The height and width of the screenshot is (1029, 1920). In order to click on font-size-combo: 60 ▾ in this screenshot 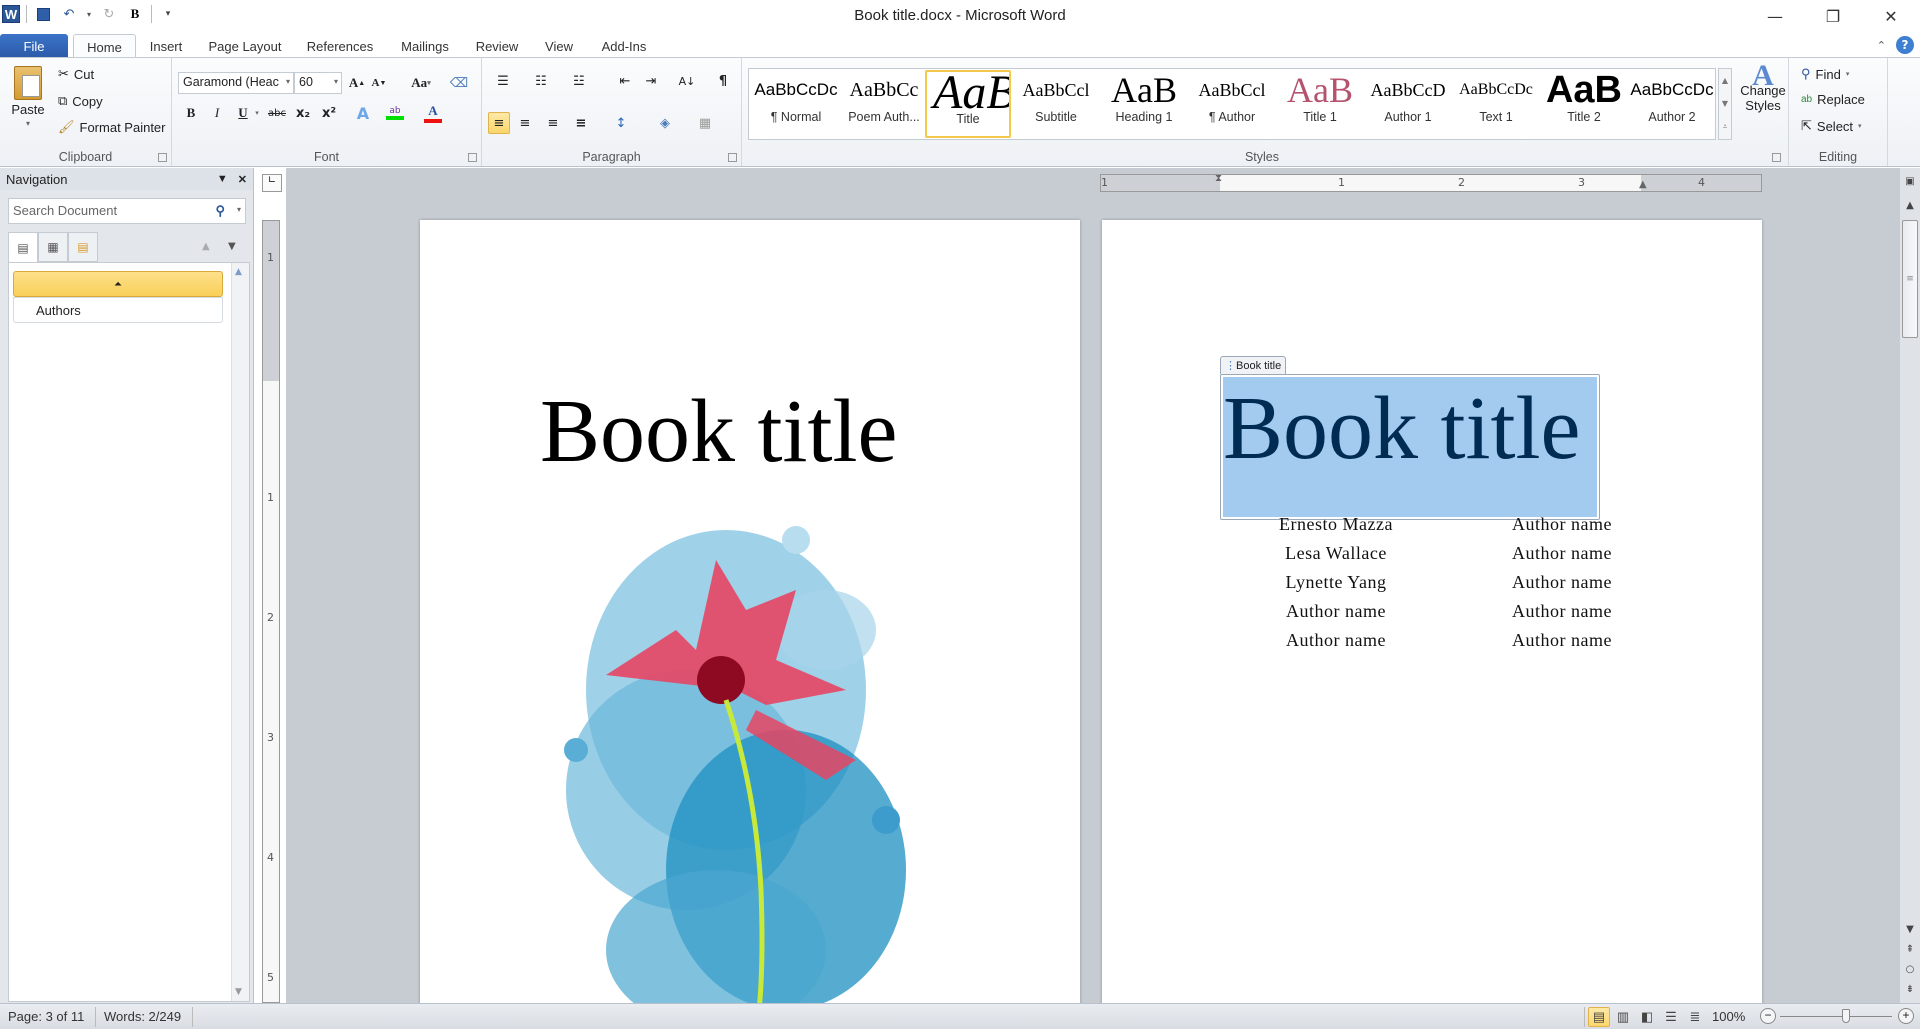, I will do `click(318, 83)`.